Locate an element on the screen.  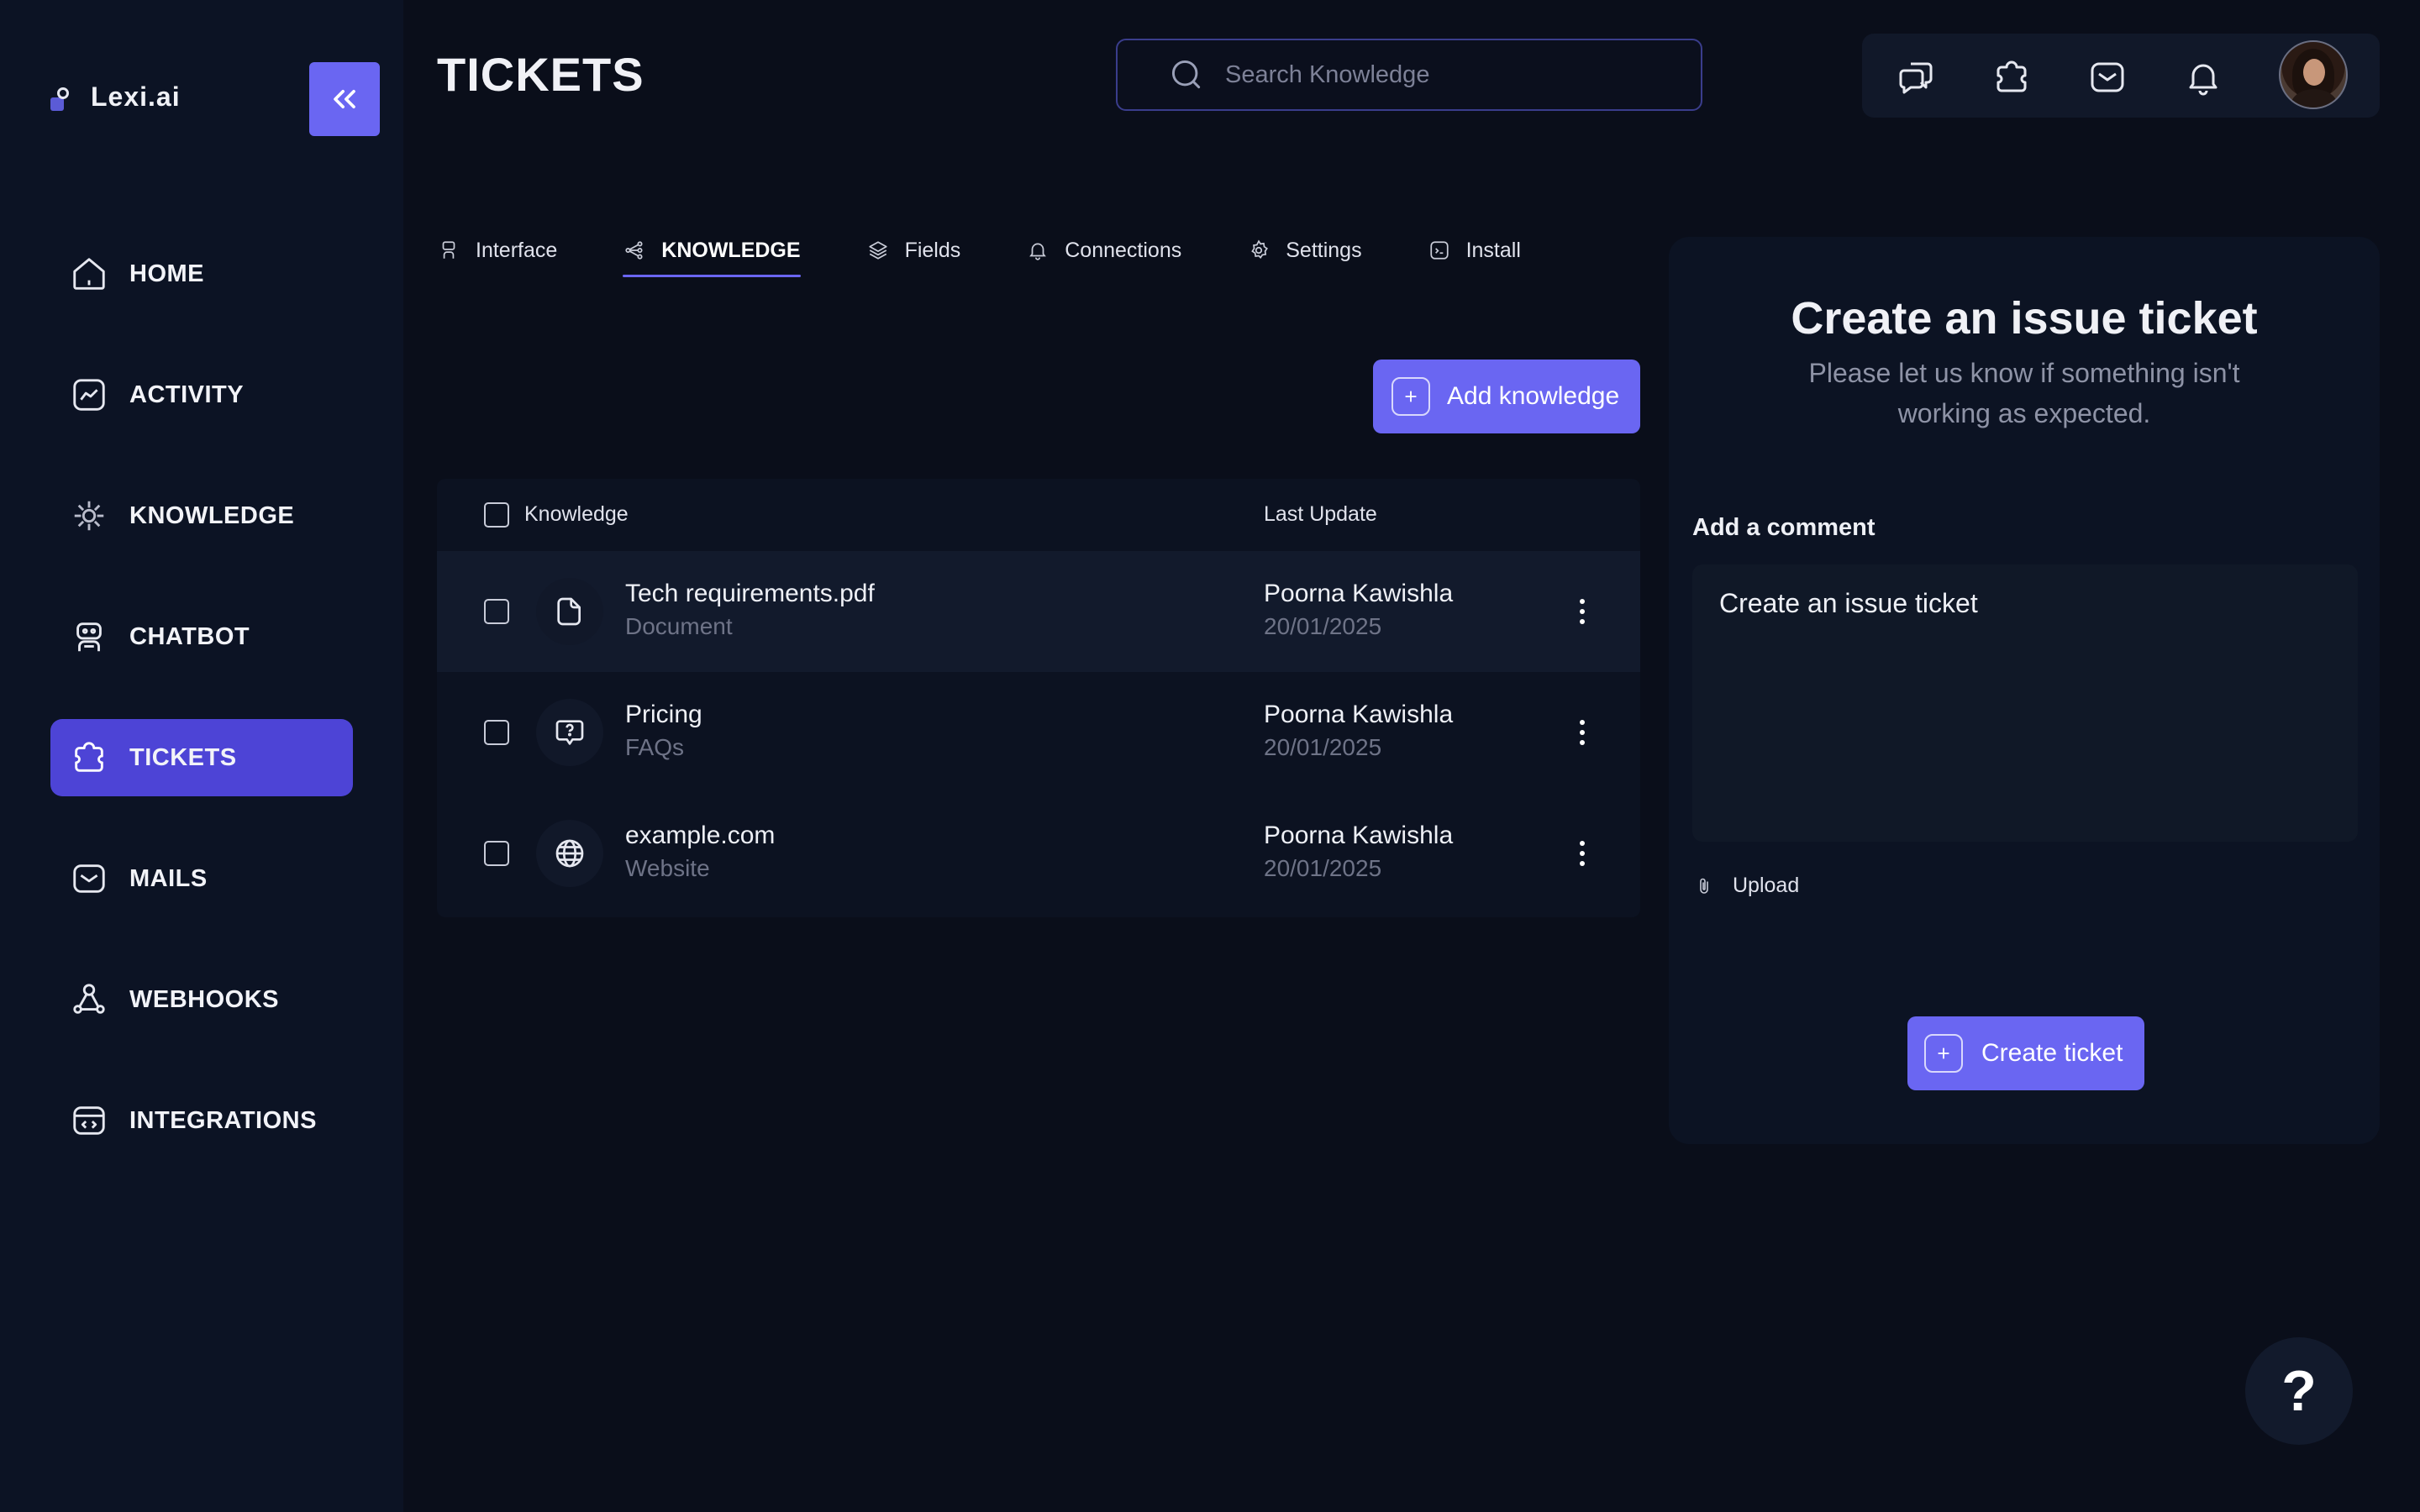
page-title: TICKETS is located at coordinates (540, 74).